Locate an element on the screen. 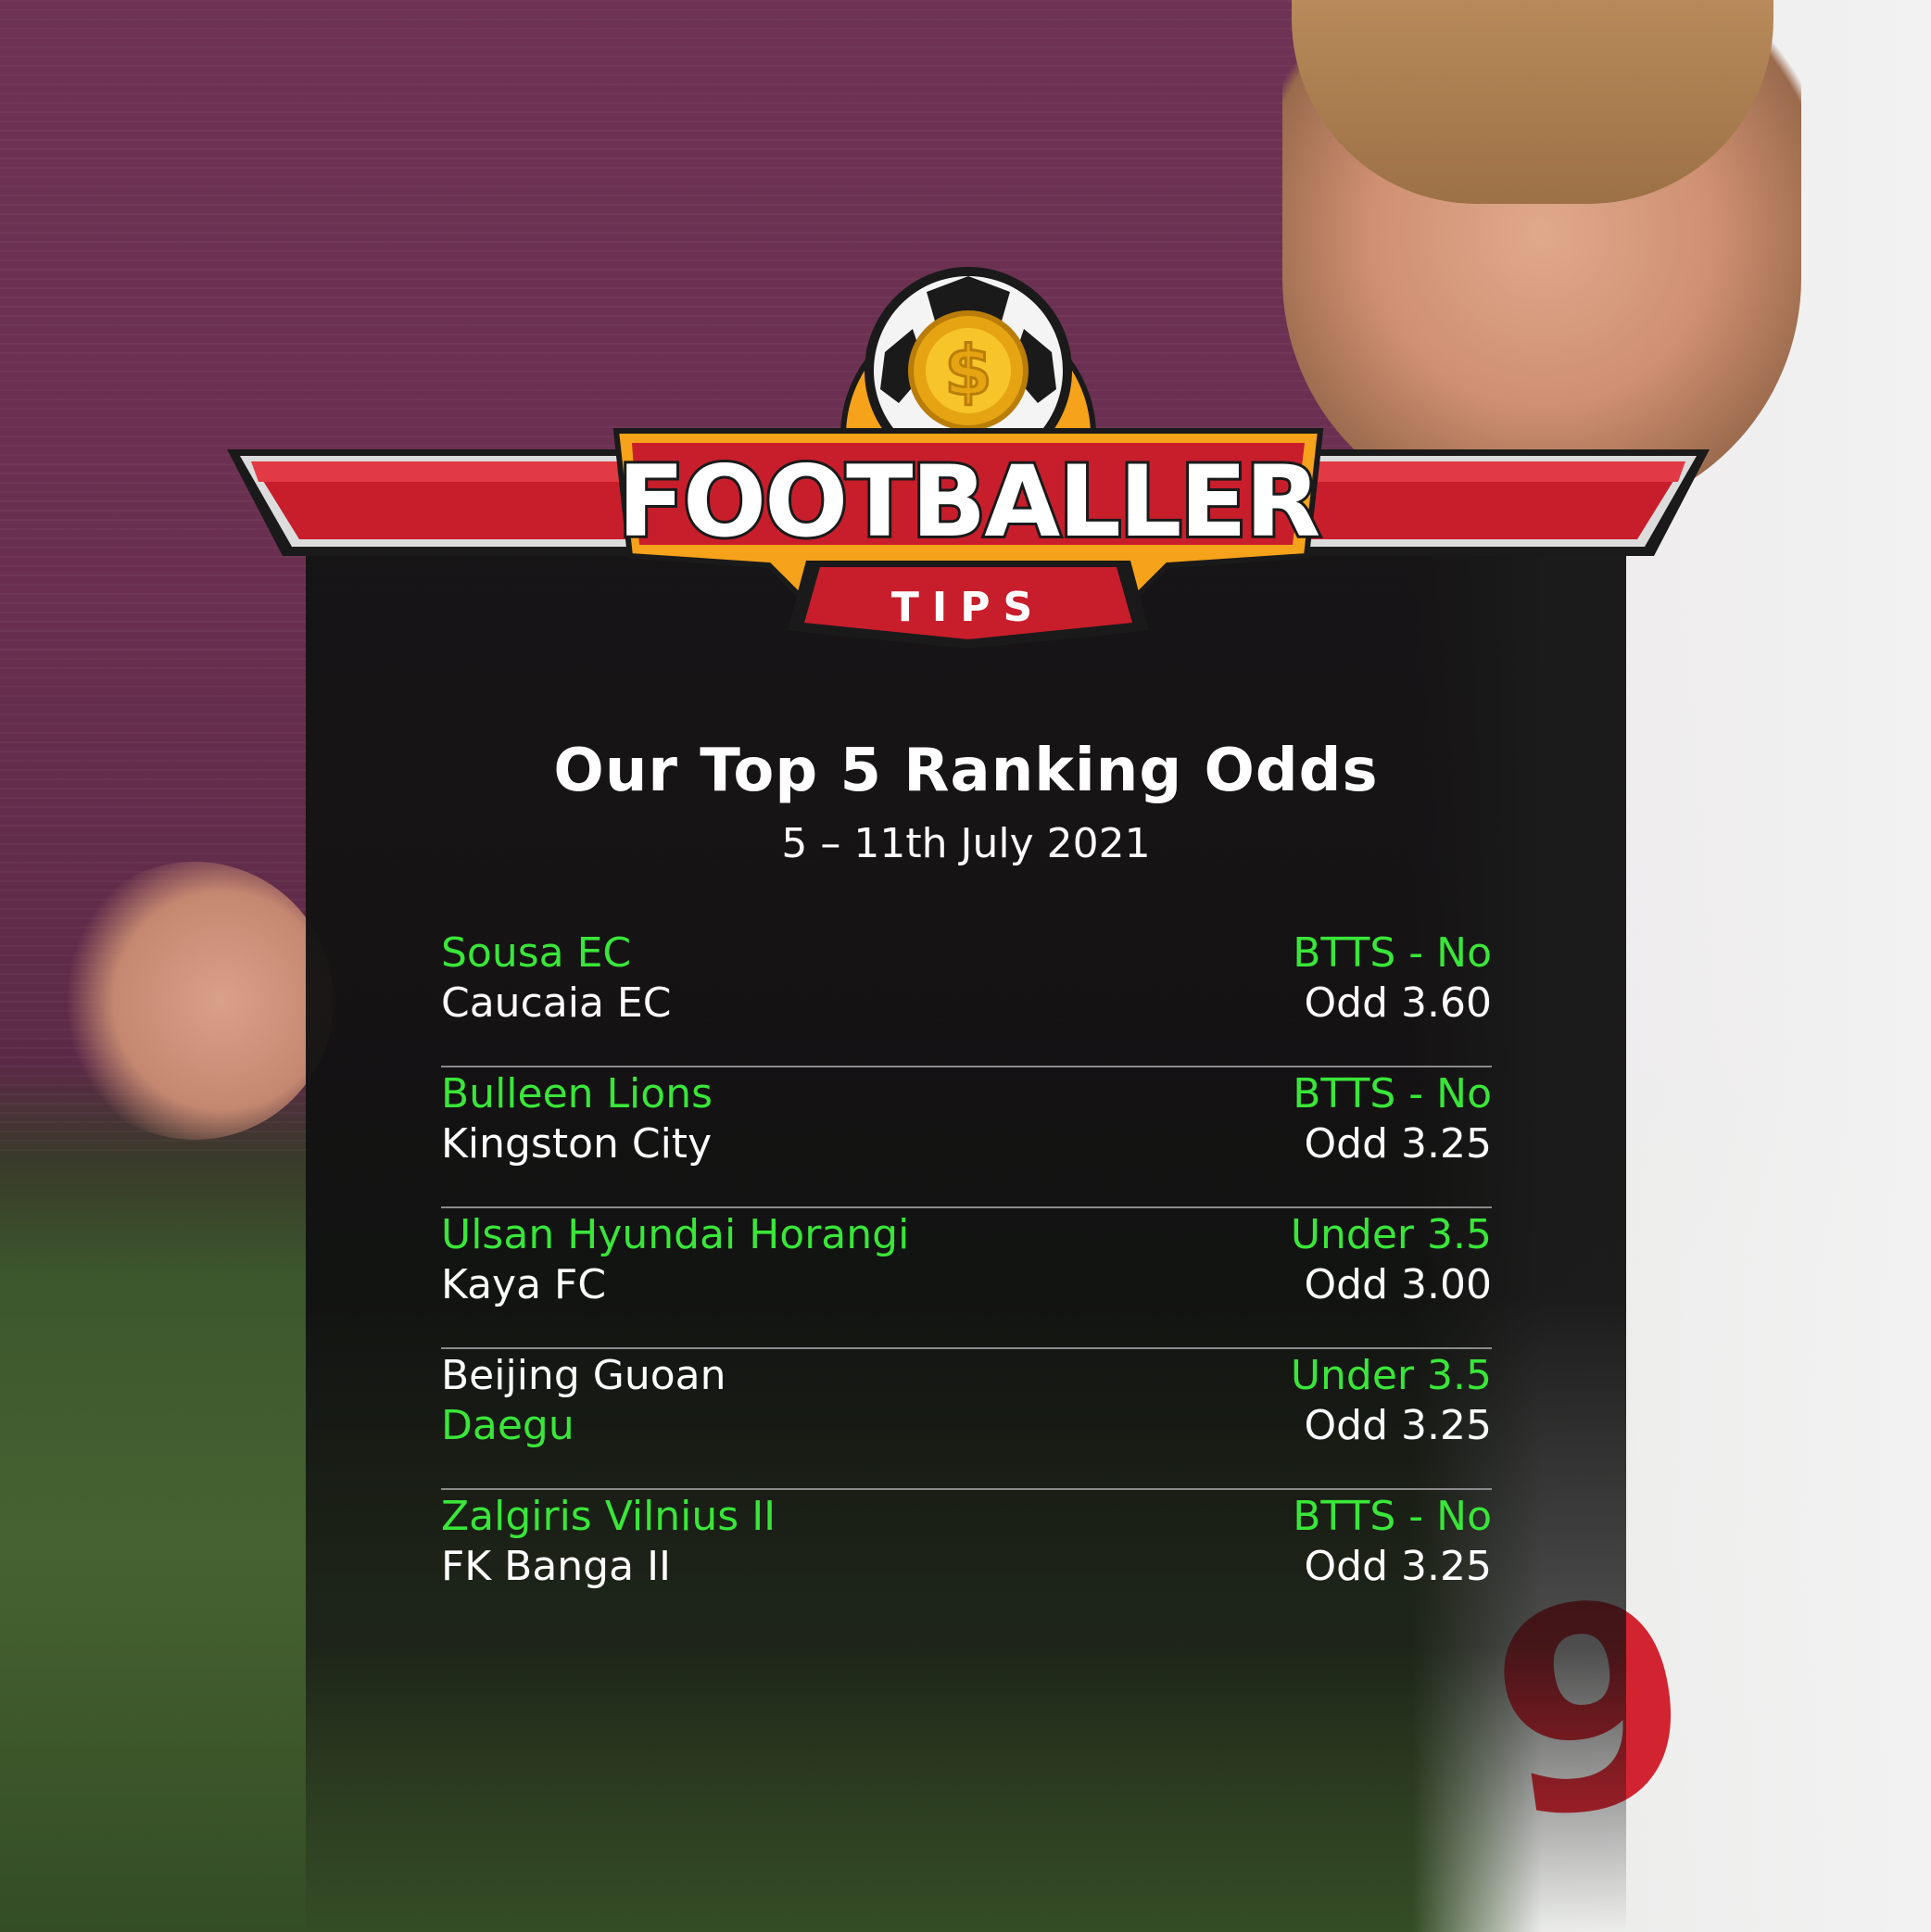  svg-text: TIPS is located at coordinates (968, 607).